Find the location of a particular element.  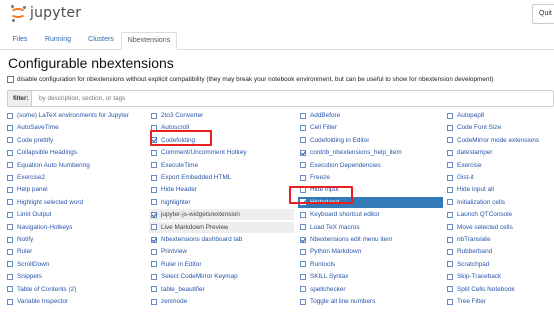

nbextension-item-hide-input-all: Hide input all is located at coordinates (470, 189).